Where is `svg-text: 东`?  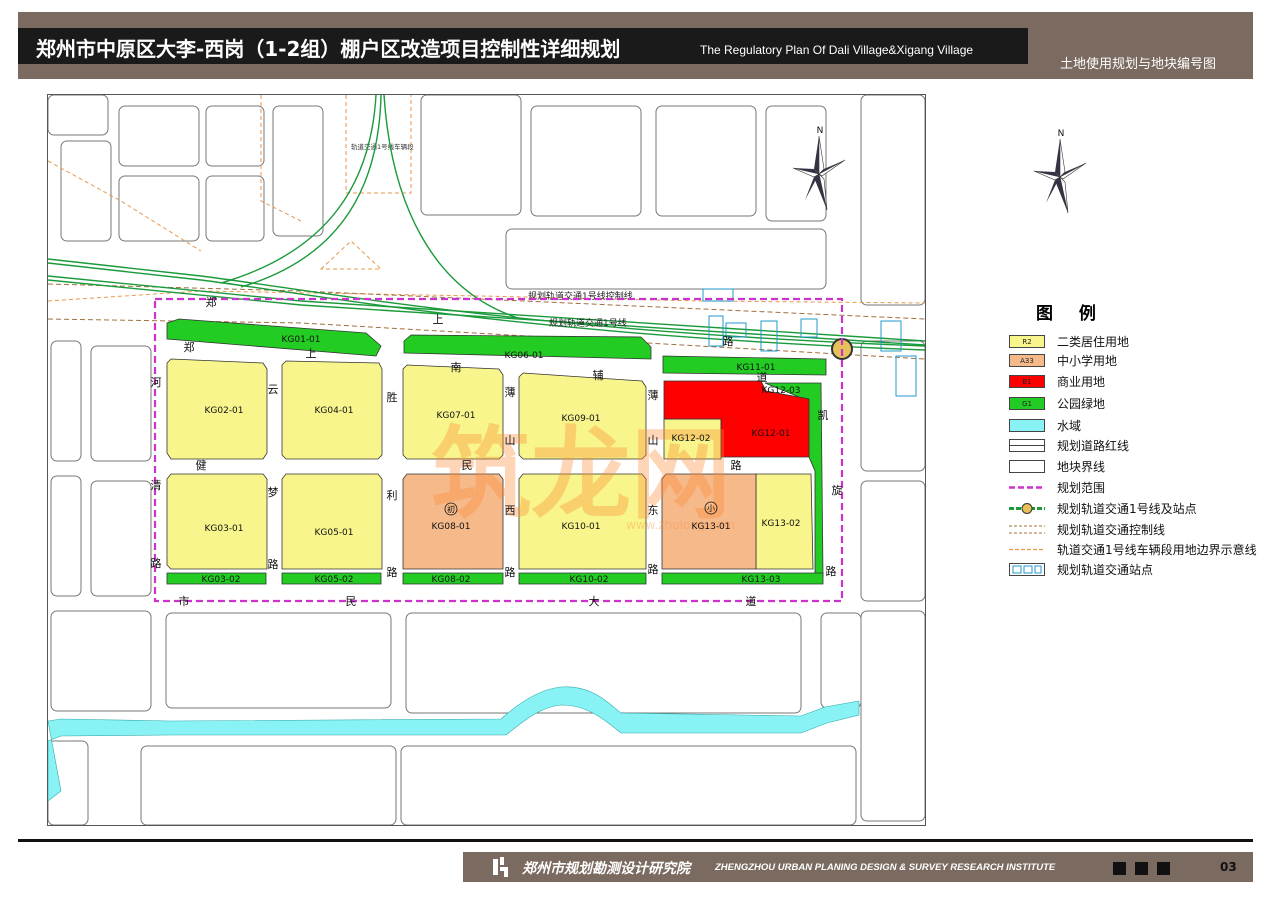
svg-text: 东 is located at coordinates (653, 510).